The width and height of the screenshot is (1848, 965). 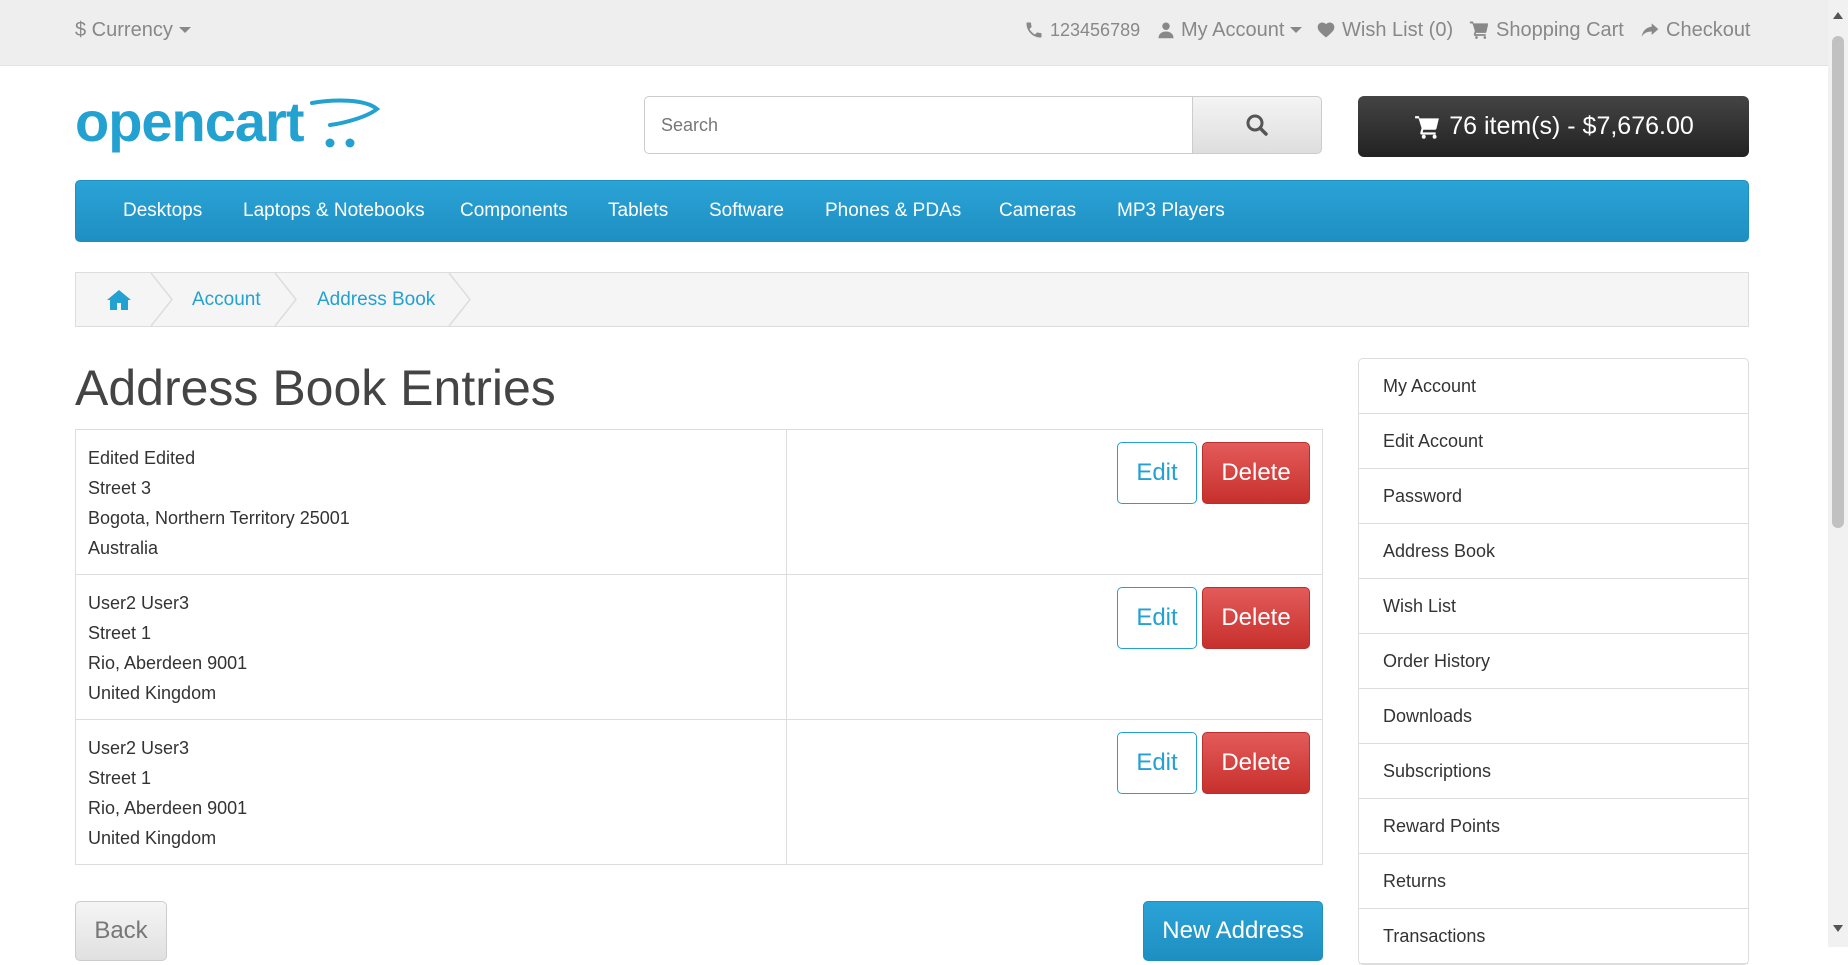 What do you see at coordinates (1838, 282) in the screenshot?
I see `scrollbar-thumb` at bounding box center [1838, 282].